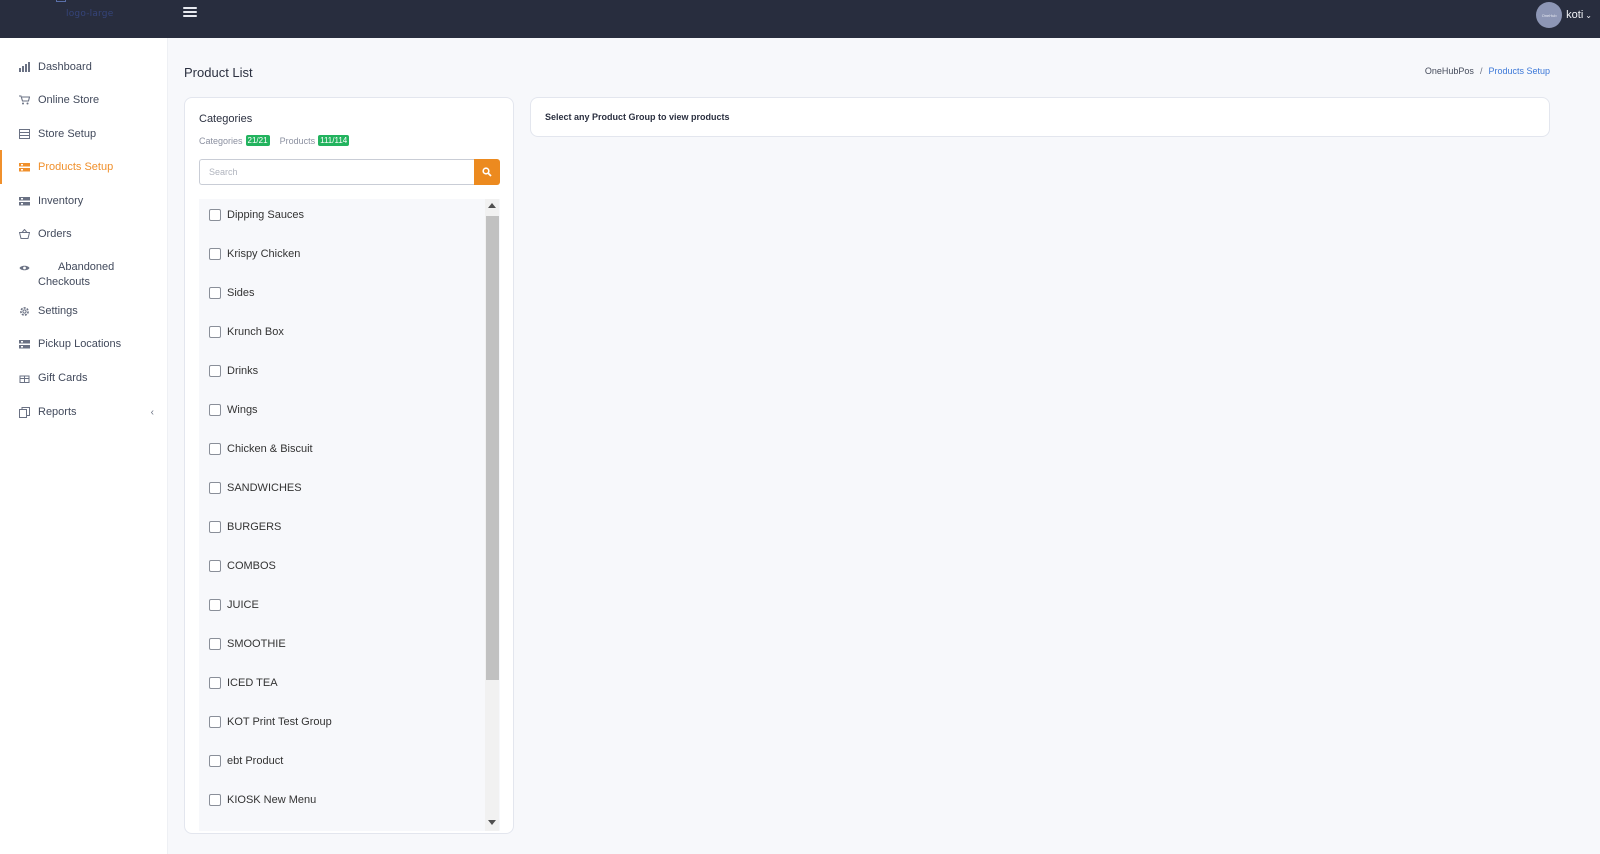 This screenshot has height=854, width=1600. Describe the element at coordinates (24, 234) in the screenshot. I see `basket-icon` at that location.